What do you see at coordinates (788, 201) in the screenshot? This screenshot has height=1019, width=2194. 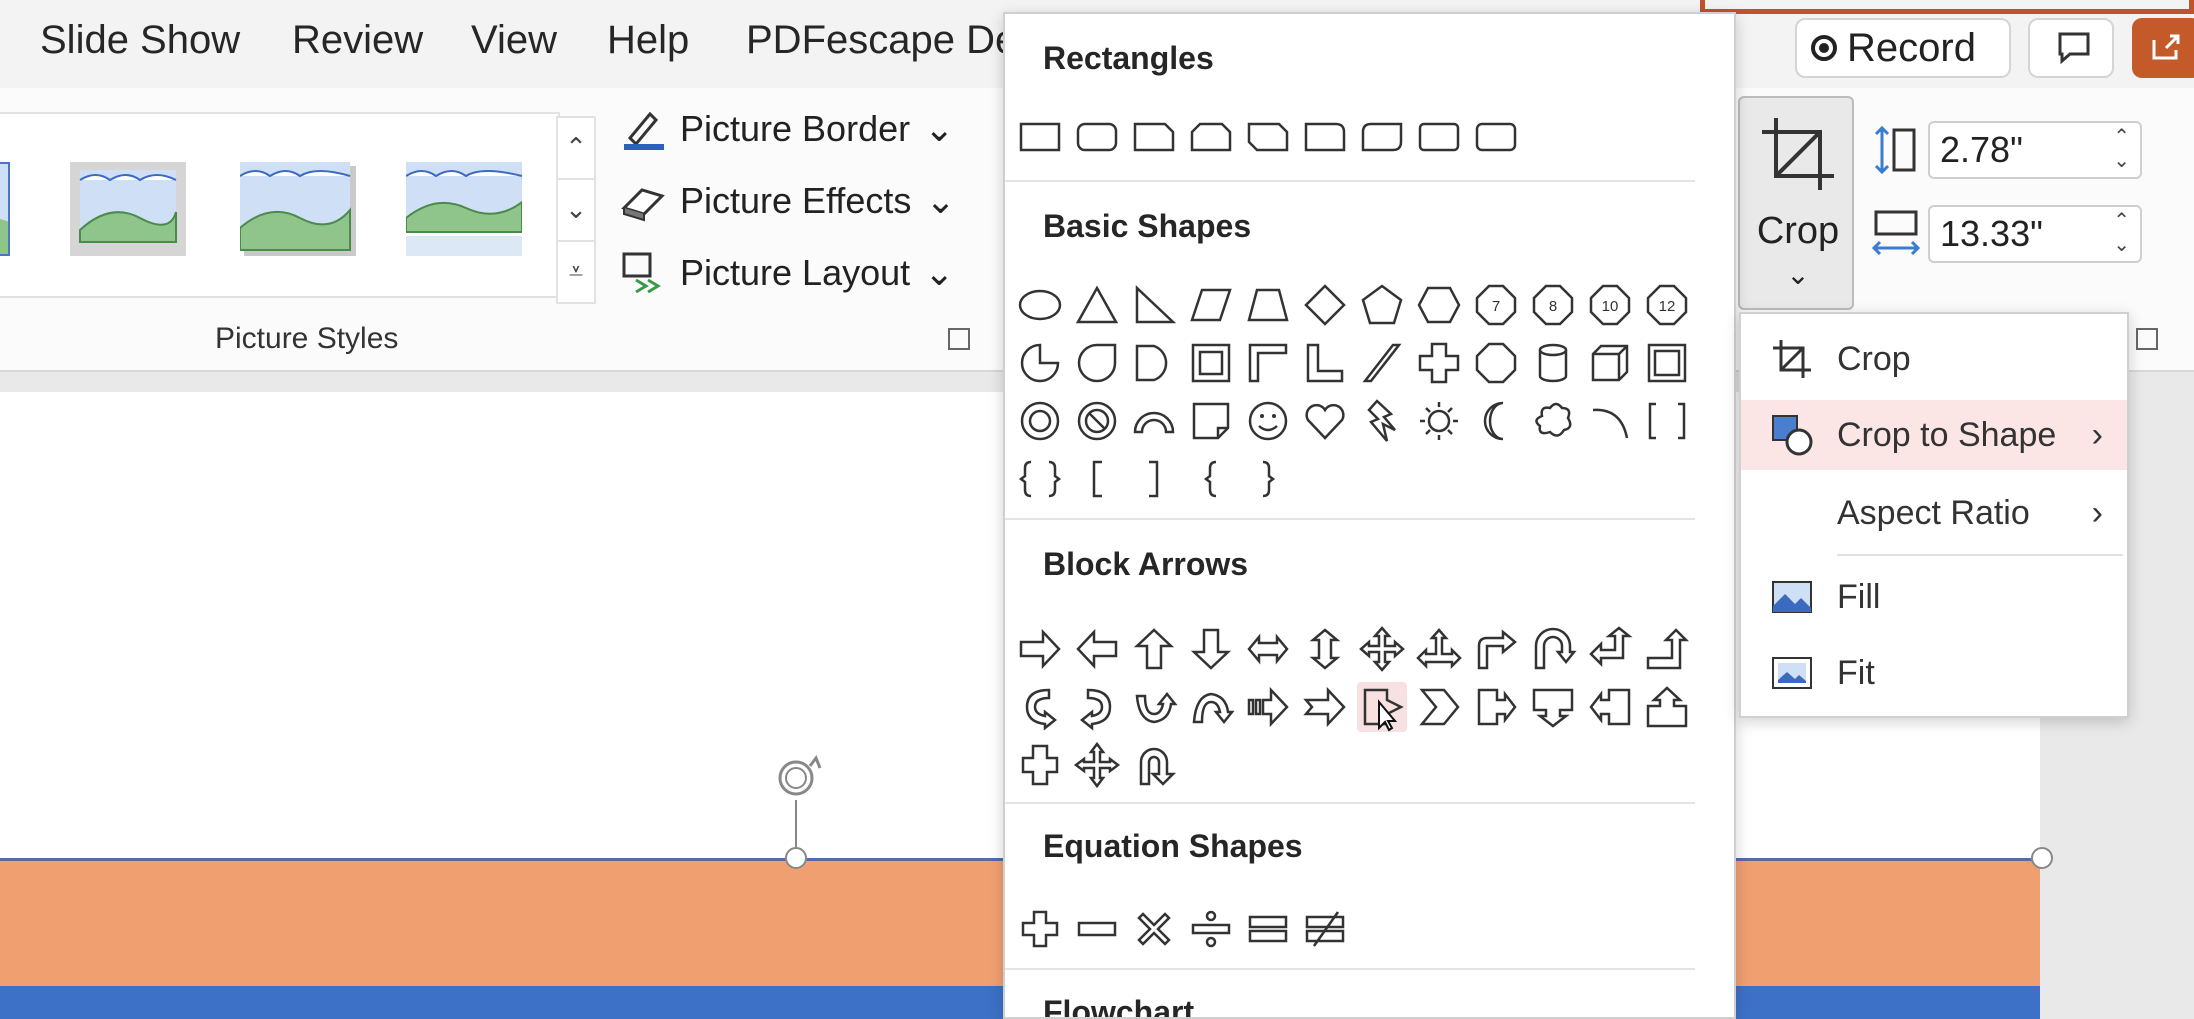 I see `picture-effects-button: Picture Effects ⌄` at bounding box center [788, 201].